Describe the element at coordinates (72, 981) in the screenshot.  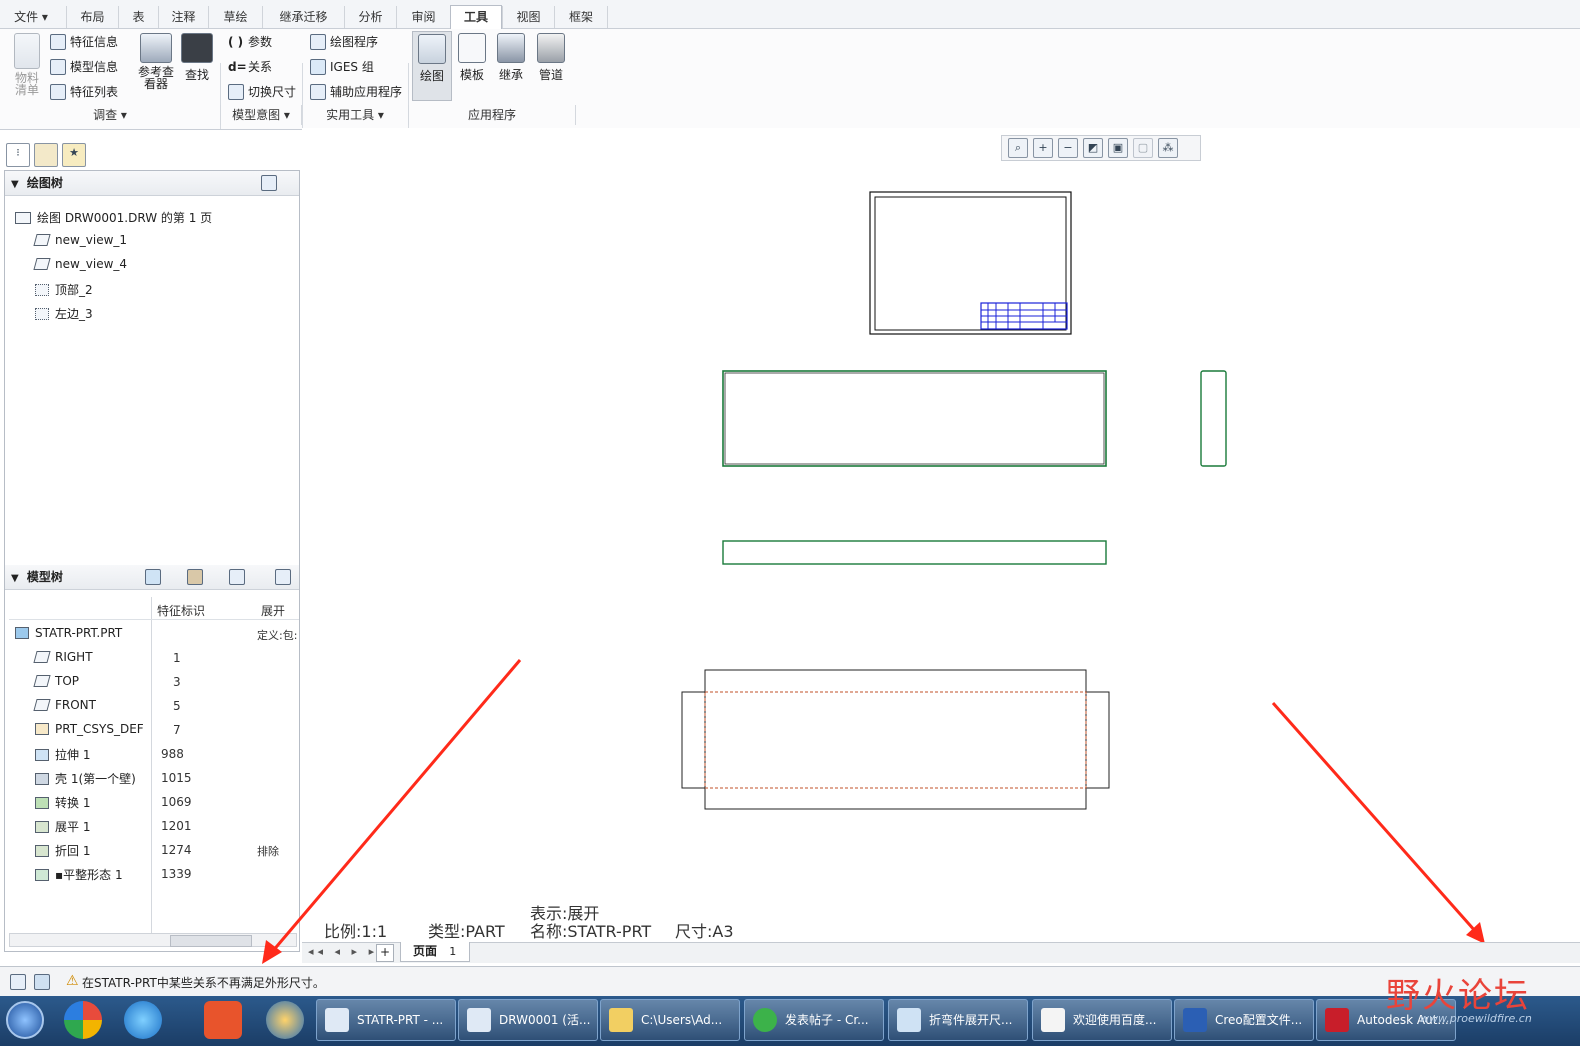
I see `warning-icon: ⚠` at that location.